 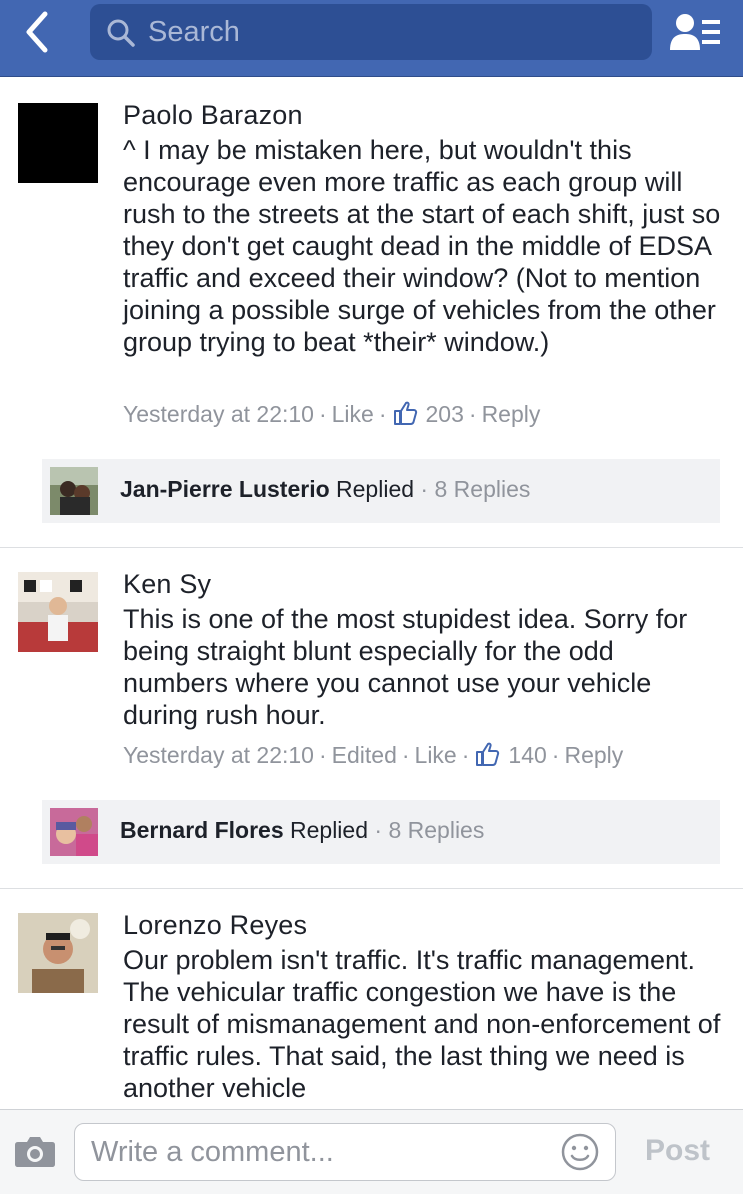 I want to click on replies-summary: Jan-Pierre Lusterio Replied · 8 Replies, so click(x=381, y=491).